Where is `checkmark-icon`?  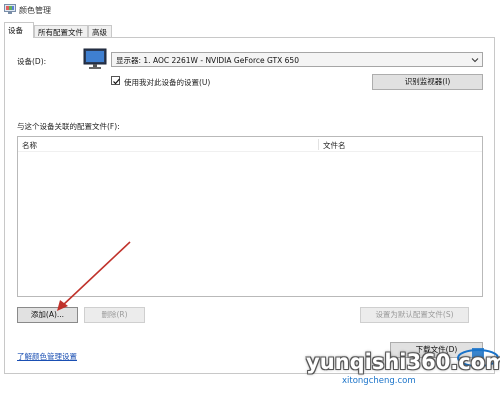
checkmark-icon is located at coordinates (116, 81).